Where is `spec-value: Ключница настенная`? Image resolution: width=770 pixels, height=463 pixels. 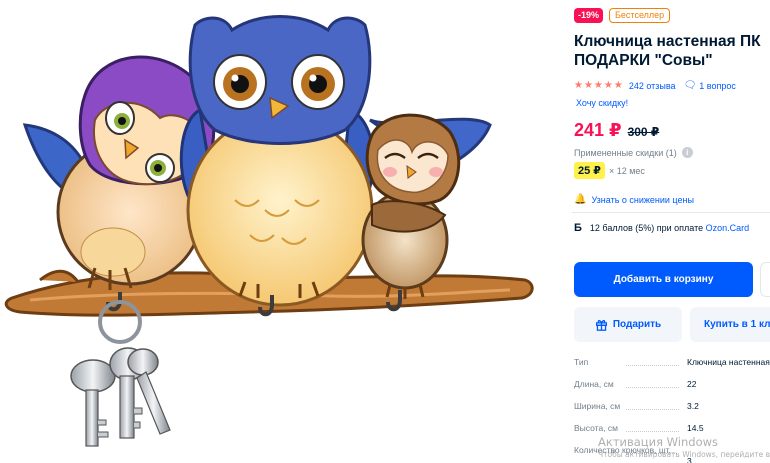
spec-value: Ключница настенная is located at coordinates (728, 362).